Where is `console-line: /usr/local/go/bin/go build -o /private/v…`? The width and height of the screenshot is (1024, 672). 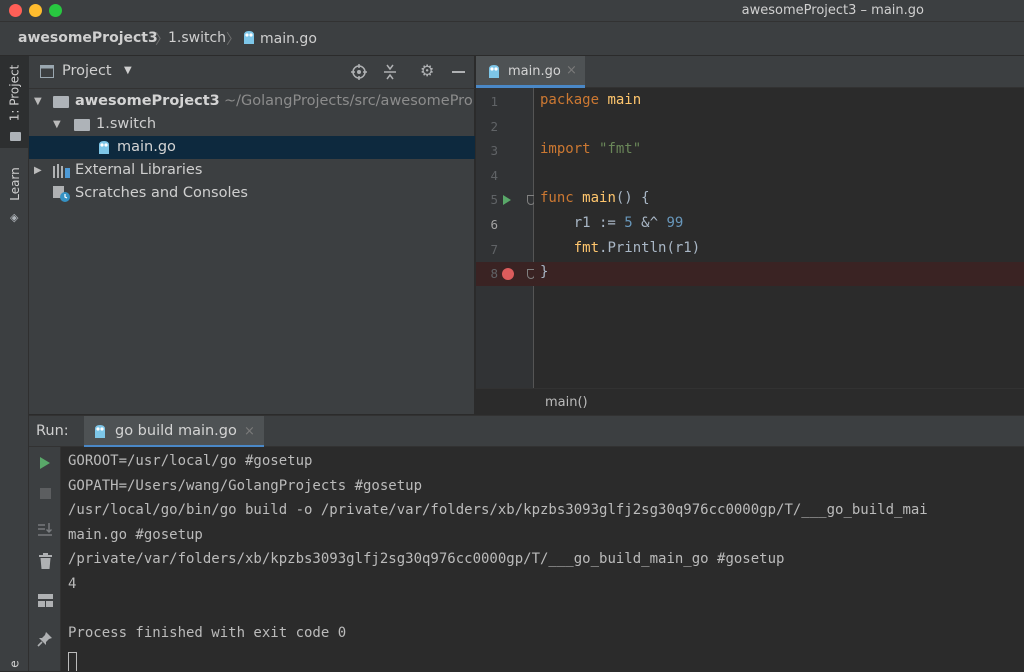 console-line: /usr/local/go/bin/go build -o /private/v… is located at coordinates (498, 510).